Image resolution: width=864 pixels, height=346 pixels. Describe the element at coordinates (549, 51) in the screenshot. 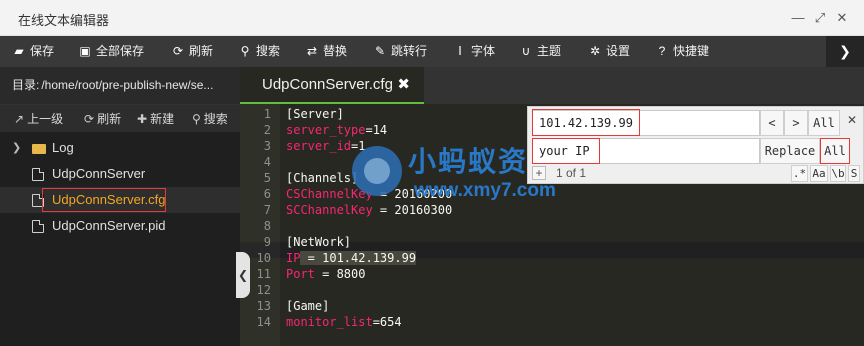

I see `theme-label: 主题` at that location.